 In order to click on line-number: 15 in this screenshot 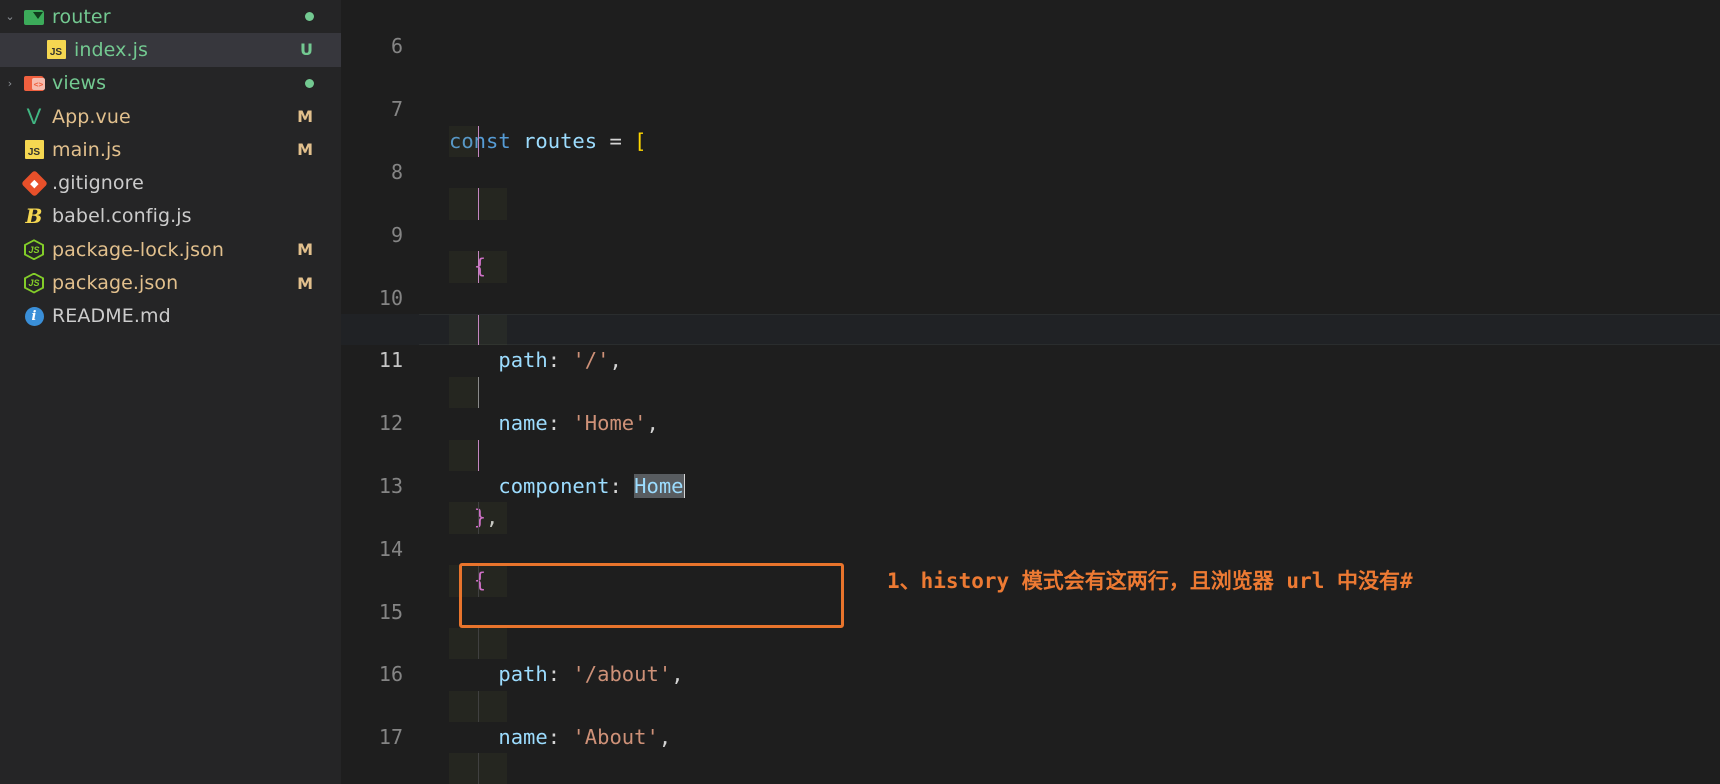, I will do `click(390, 611)`.